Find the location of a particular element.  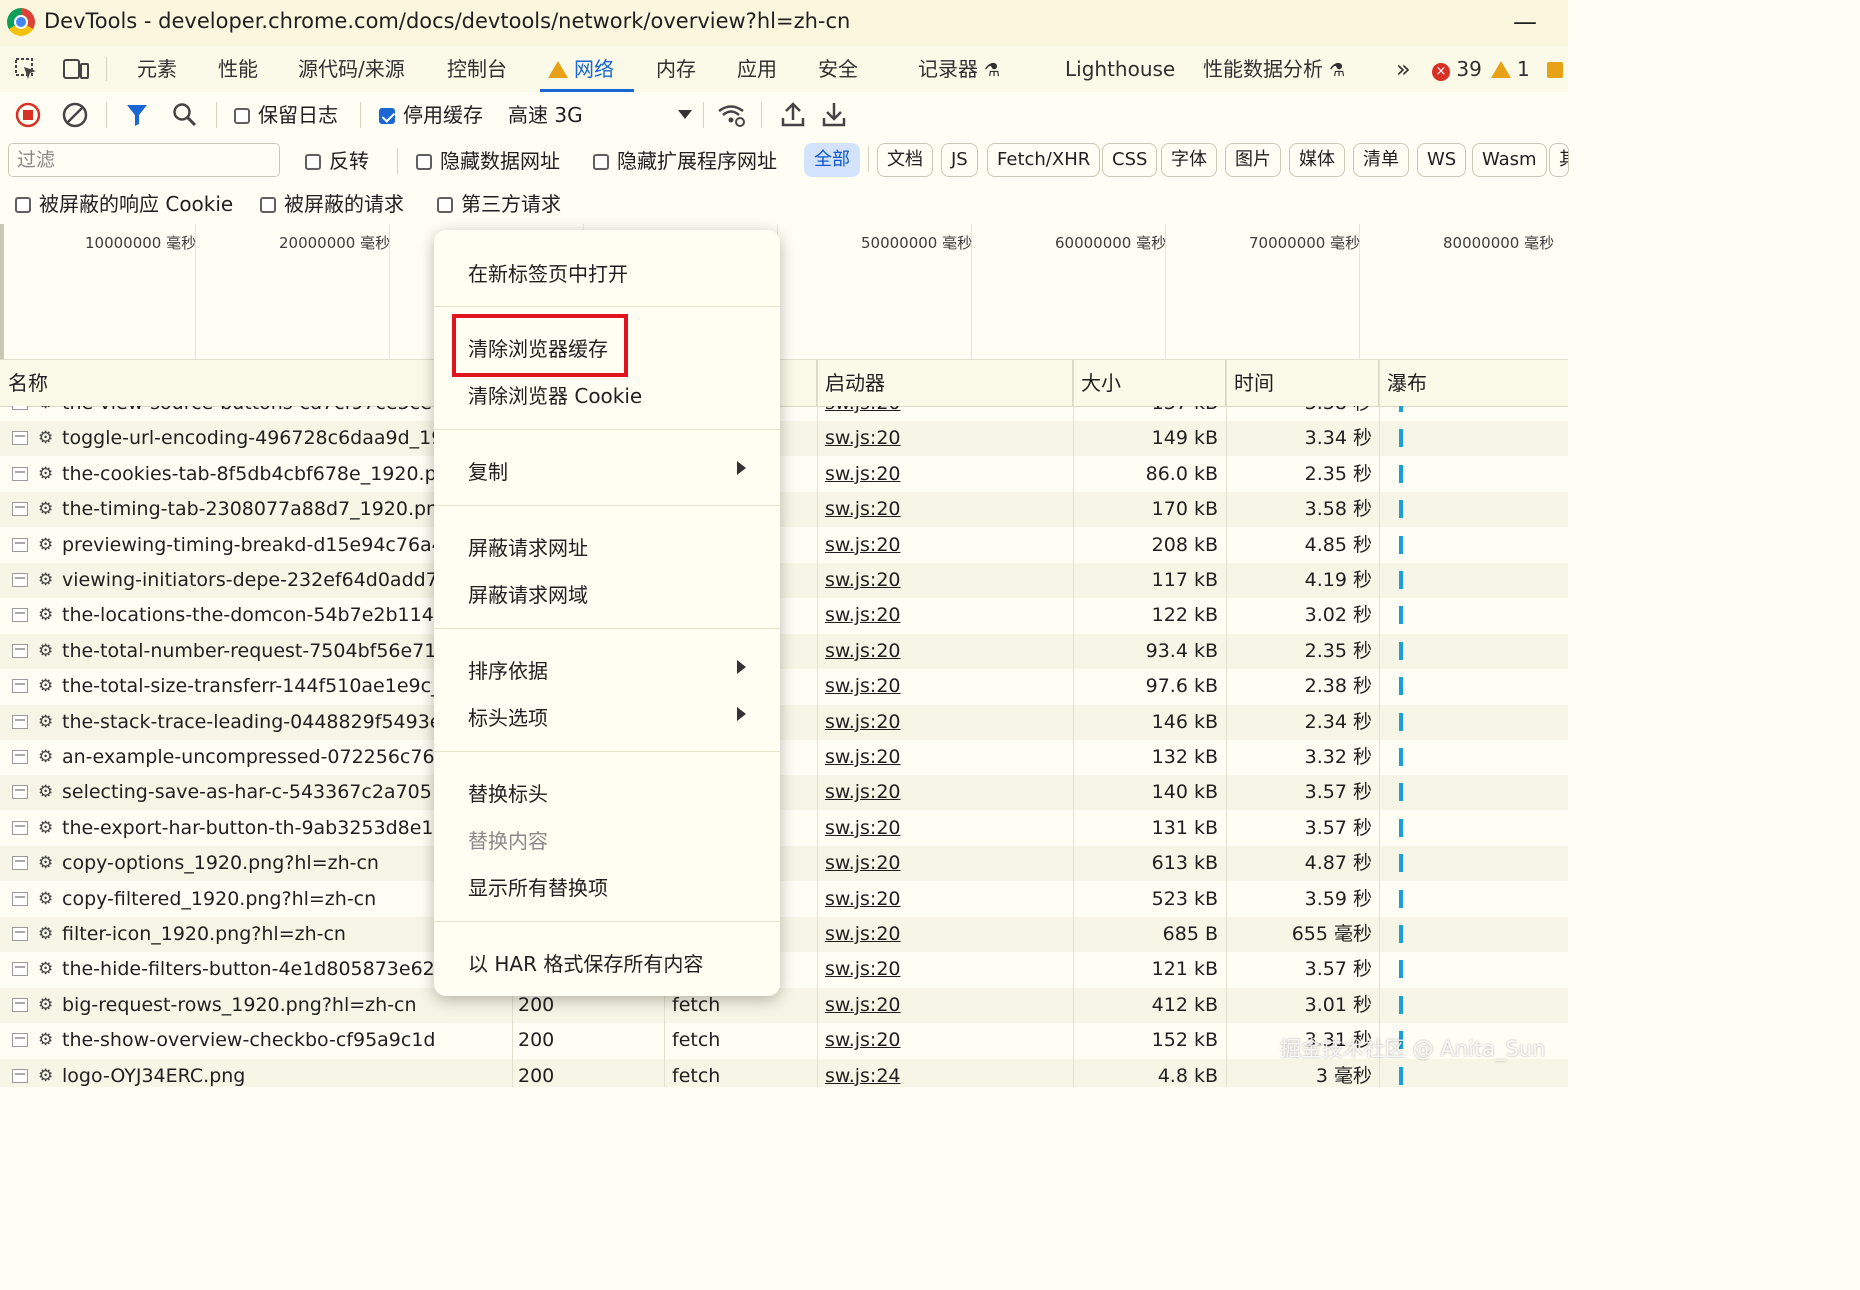

menu-item-save-all-as-har: 以 HAR 格式保存所有内容 is located at coordinates (585, 962).